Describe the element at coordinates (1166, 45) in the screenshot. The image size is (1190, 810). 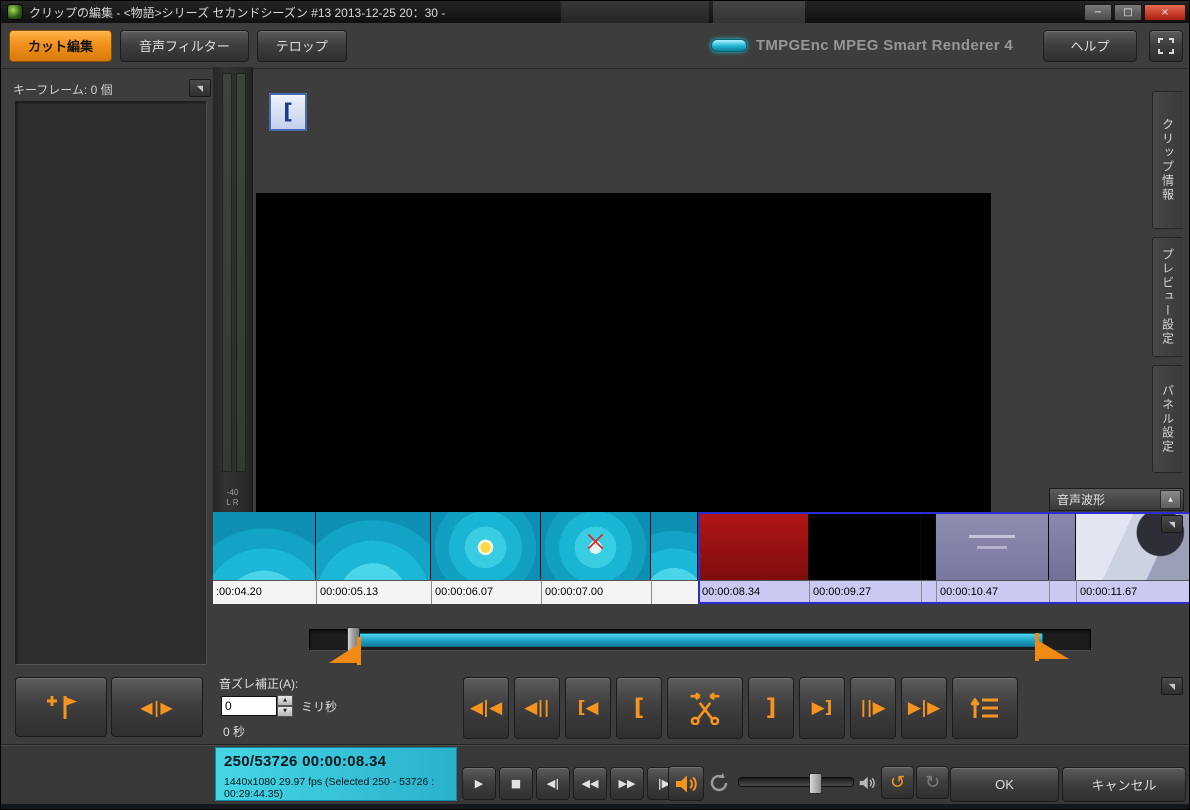
I see `fullscreen-button` at that location.